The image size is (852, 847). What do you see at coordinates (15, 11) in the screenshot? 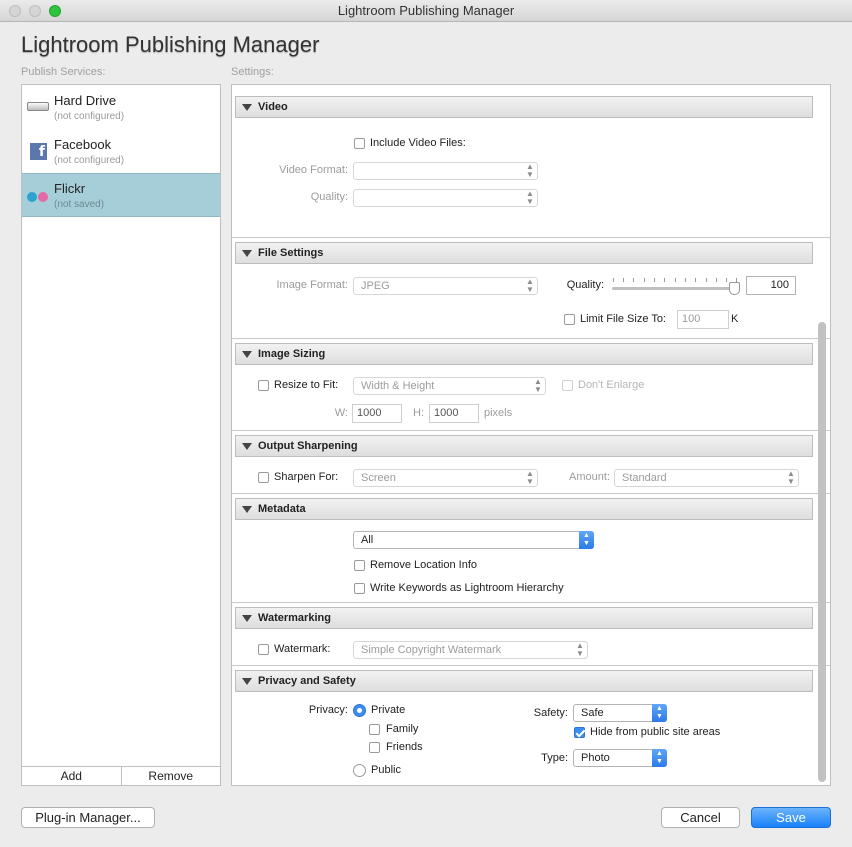
I see `close-window-button` at bounding box center [15, 11].